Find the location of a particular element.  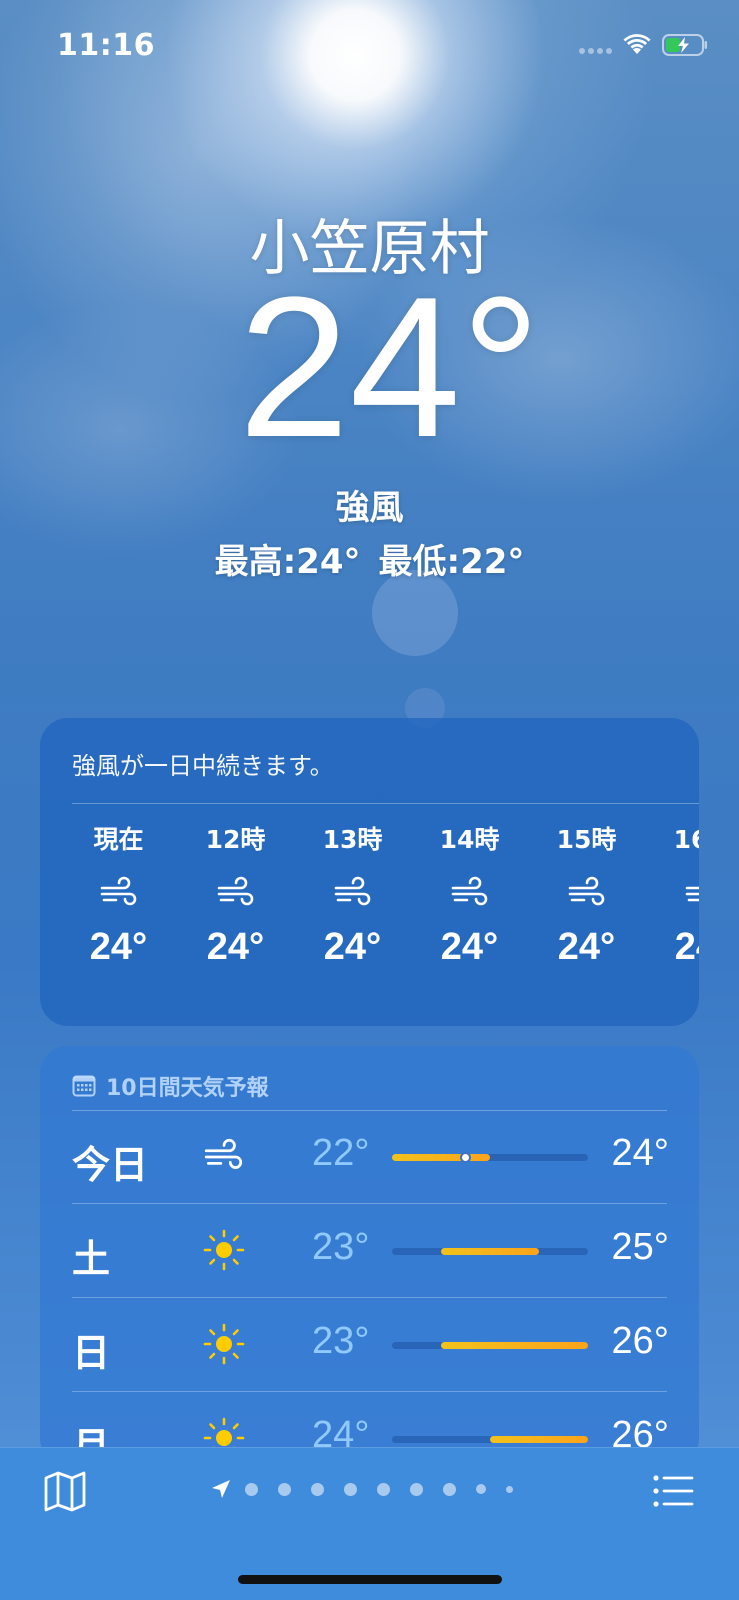

hour-item: 13時 24° is located at coordinates (352, 892).